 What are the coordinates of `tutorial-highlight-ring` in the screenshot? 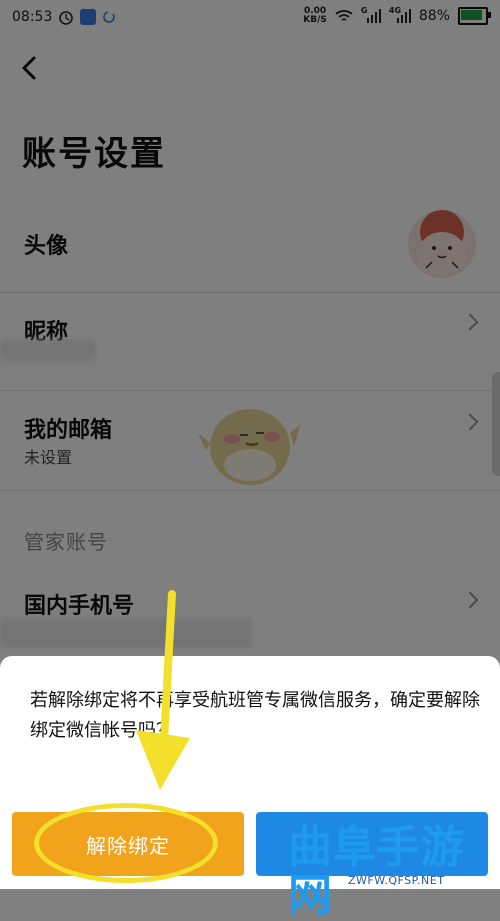 It's located at (126, 843).